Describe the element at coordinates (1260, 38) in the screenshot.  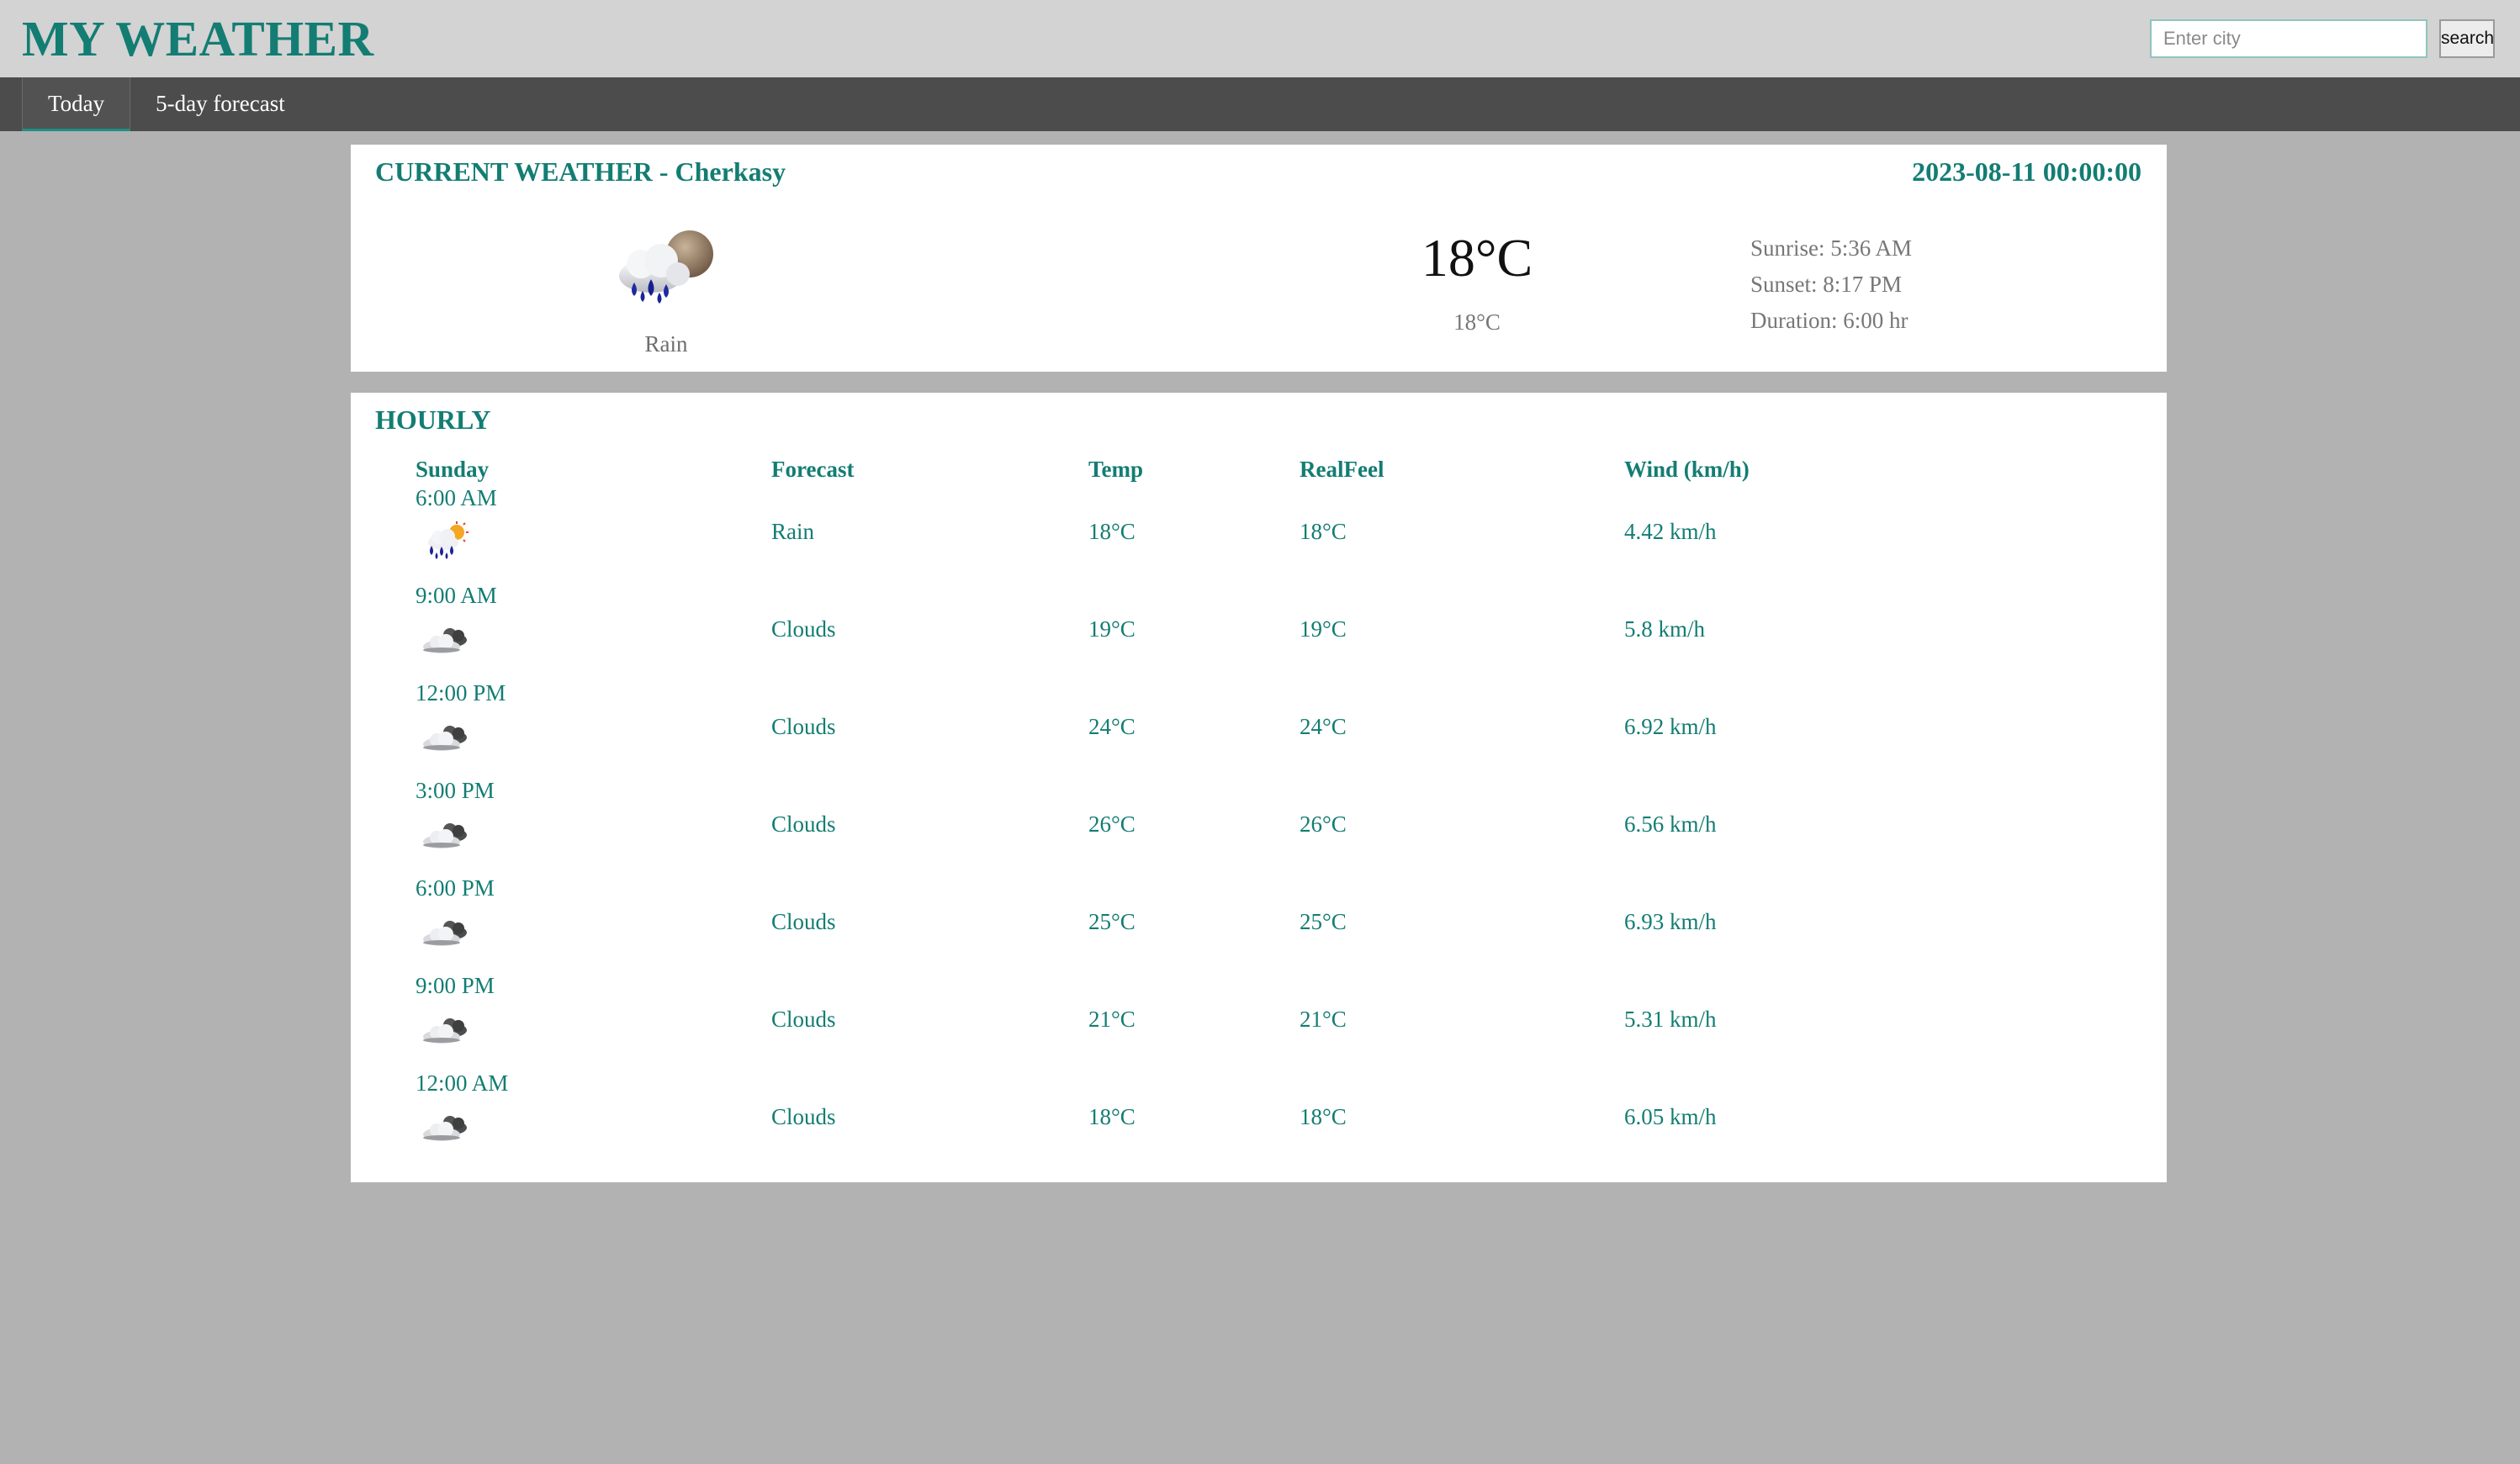
I see `app-header: MY WEATHER search` at that location.